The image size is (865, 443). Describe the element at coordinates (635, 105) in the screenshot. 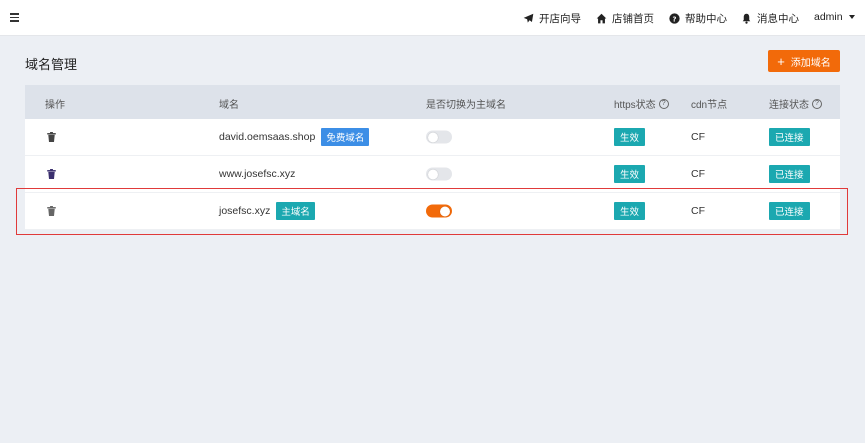

I see `col-https-label: https状态` at that location.